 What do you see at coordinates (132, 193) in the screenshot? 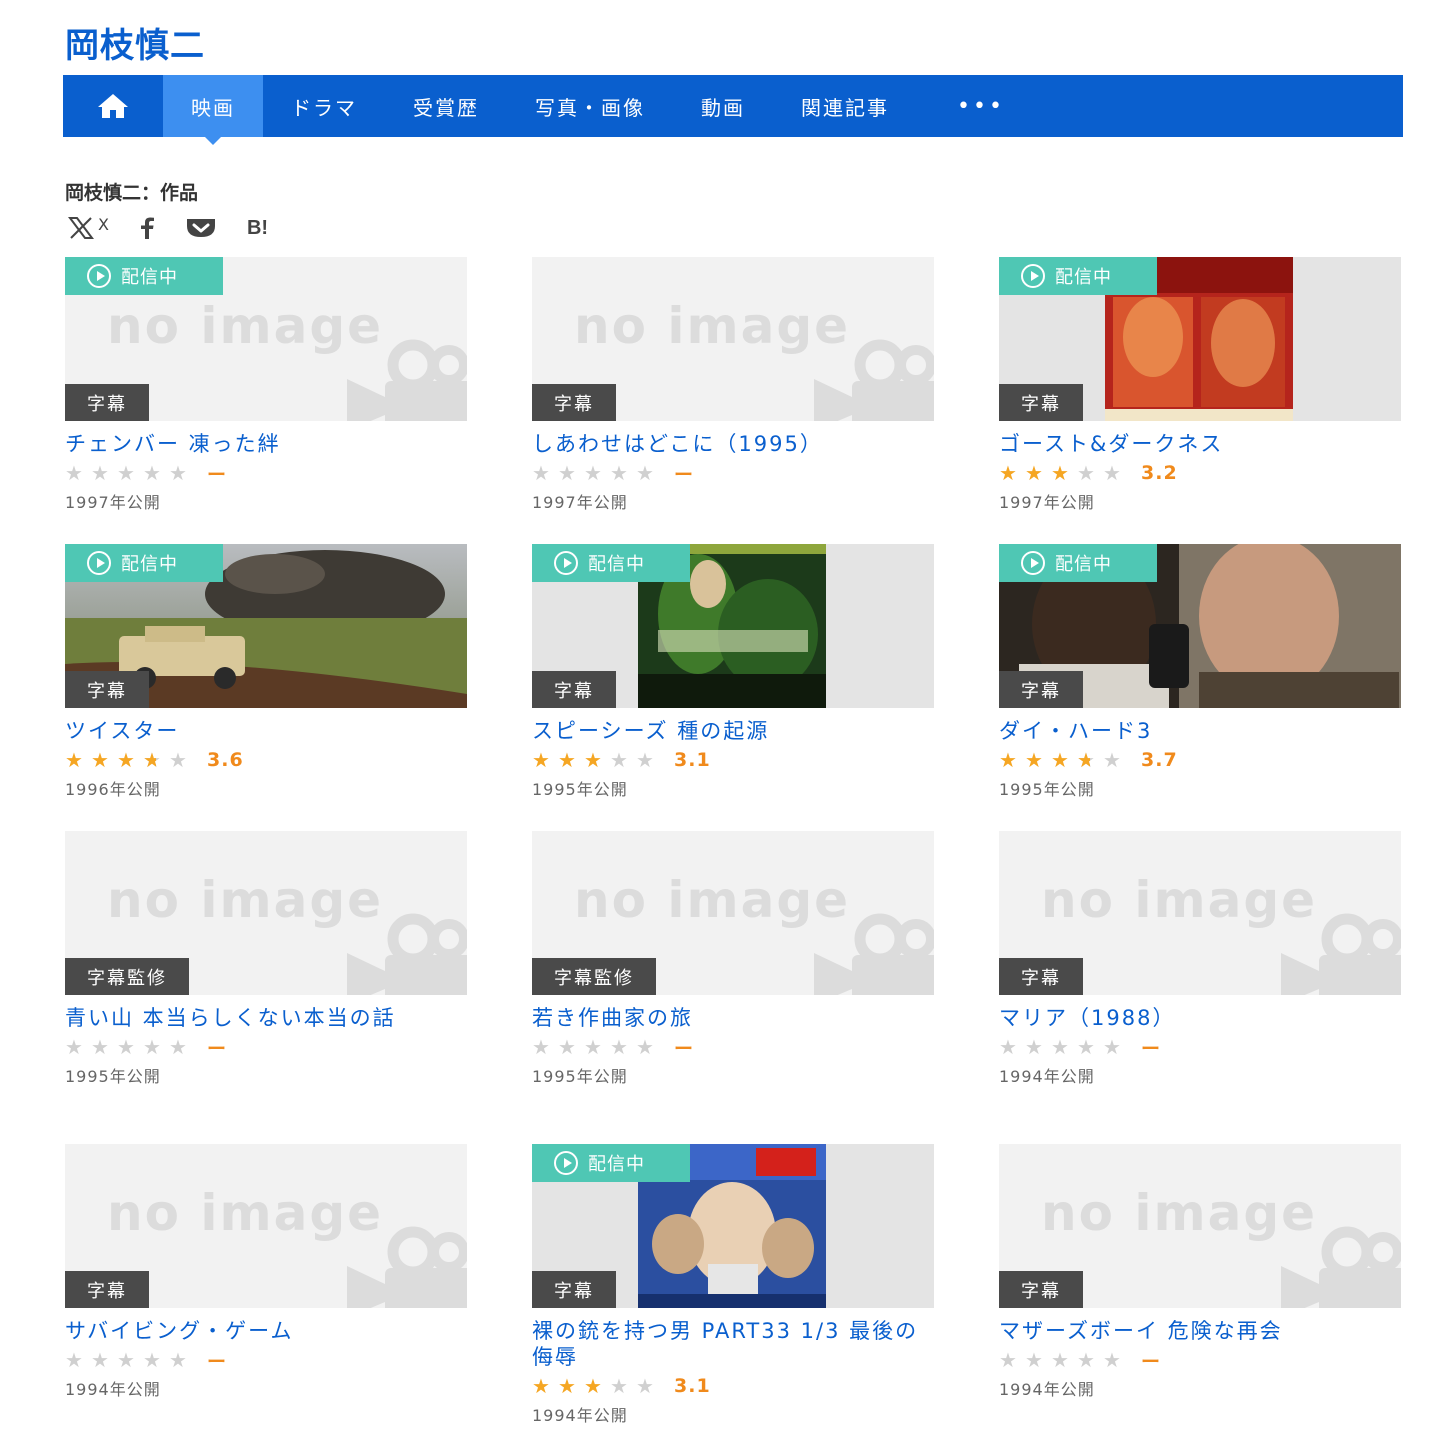
I see `section-title: 岡枝慎二：作品` at bounding box center [132, 193].